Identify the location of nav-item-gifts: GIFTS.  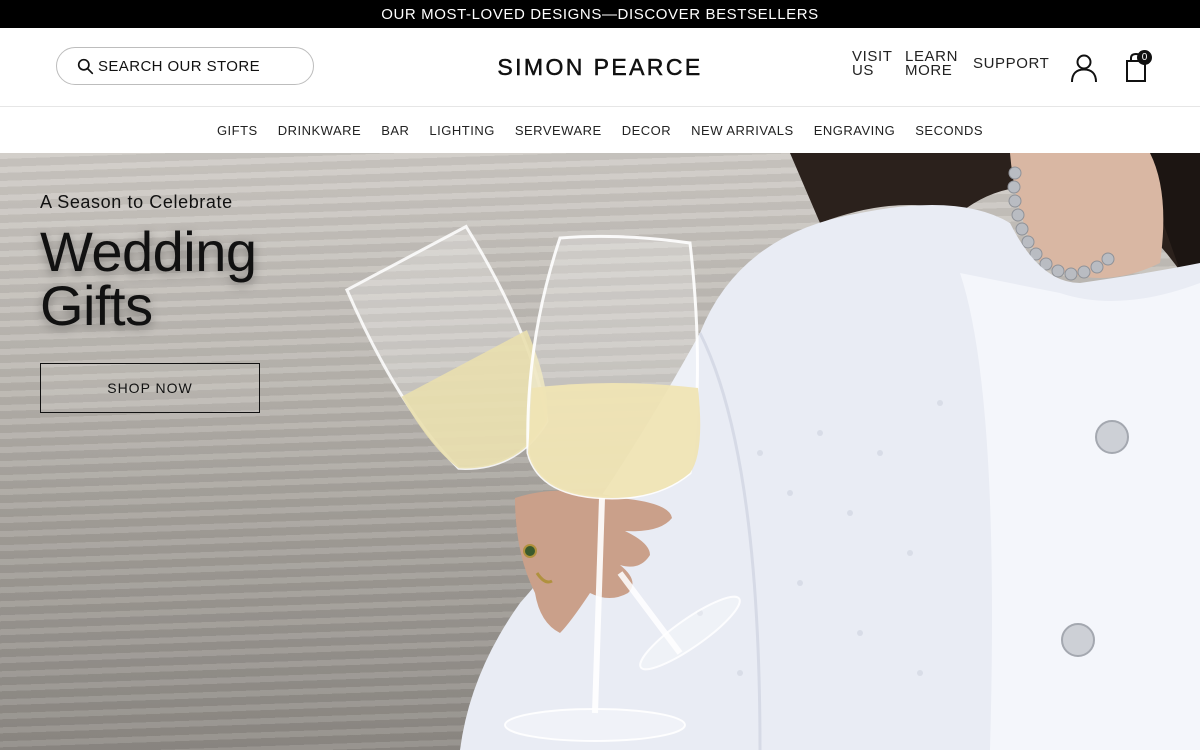
(237, 130).